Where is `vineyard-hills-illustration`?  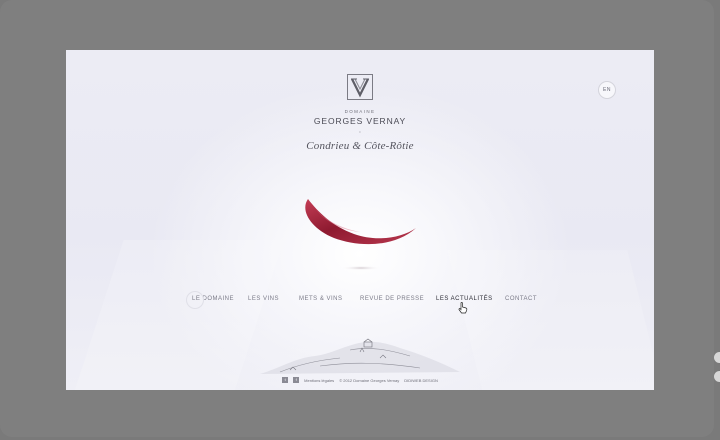
vineyard-hills-illustration is located at coordinates (360, 356).